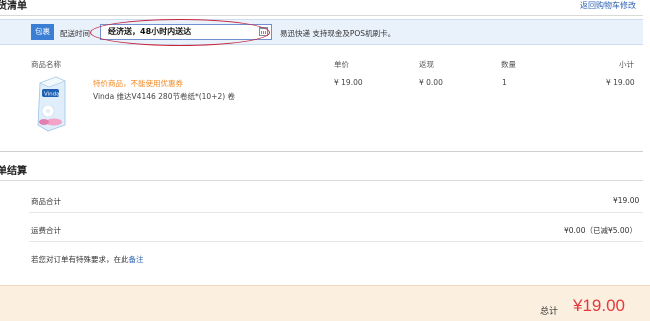 The image size is (650, 321). Describe the element at coordinates (549, 312) in the screenshot. I see `total-label: 总计` at that location.